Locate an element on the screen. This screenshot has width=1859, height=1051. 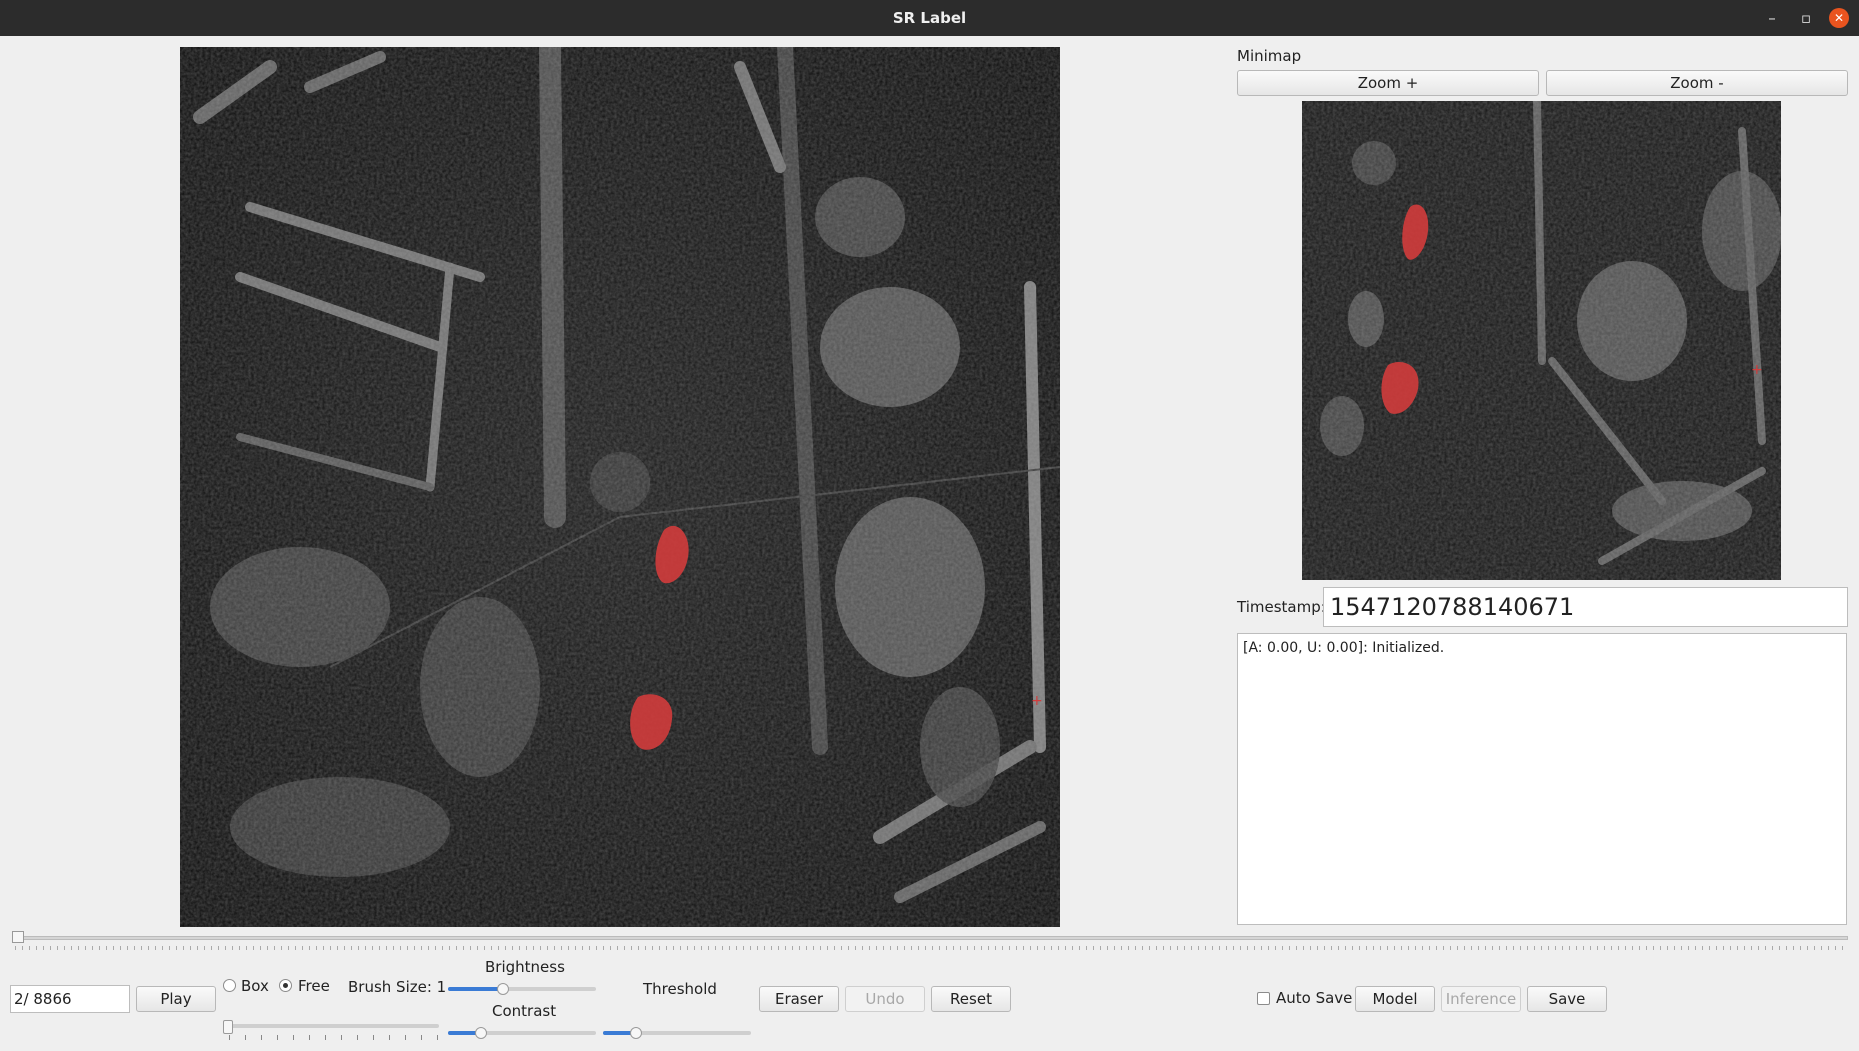
auto-save-label: Auto Save is located at coordinates (1314, 998).